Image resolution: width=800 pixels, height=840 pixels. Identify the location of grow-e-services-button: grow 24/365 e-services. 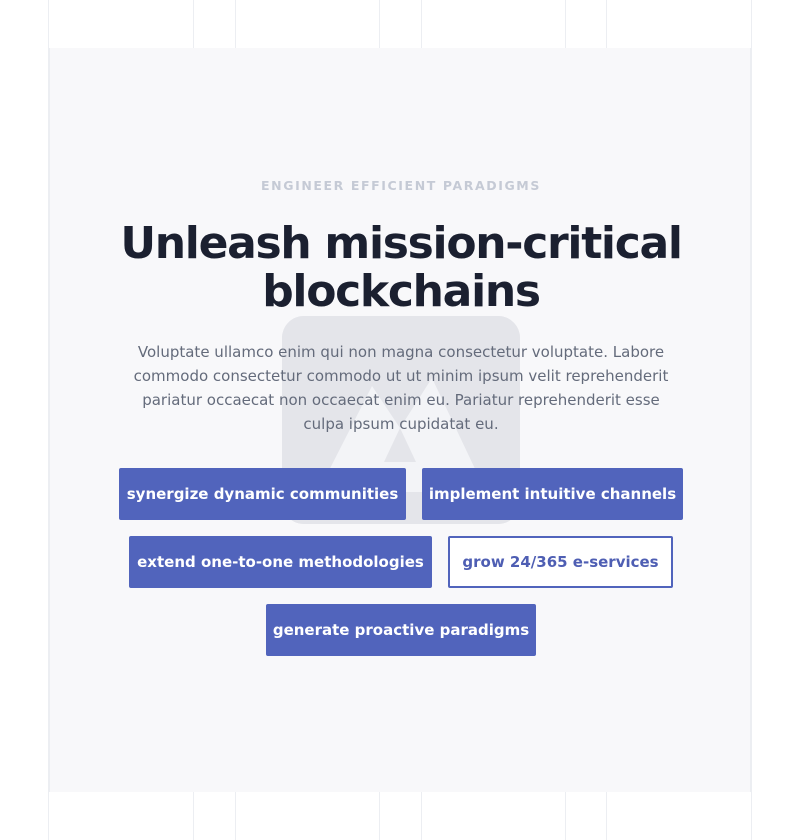
(560, 562).